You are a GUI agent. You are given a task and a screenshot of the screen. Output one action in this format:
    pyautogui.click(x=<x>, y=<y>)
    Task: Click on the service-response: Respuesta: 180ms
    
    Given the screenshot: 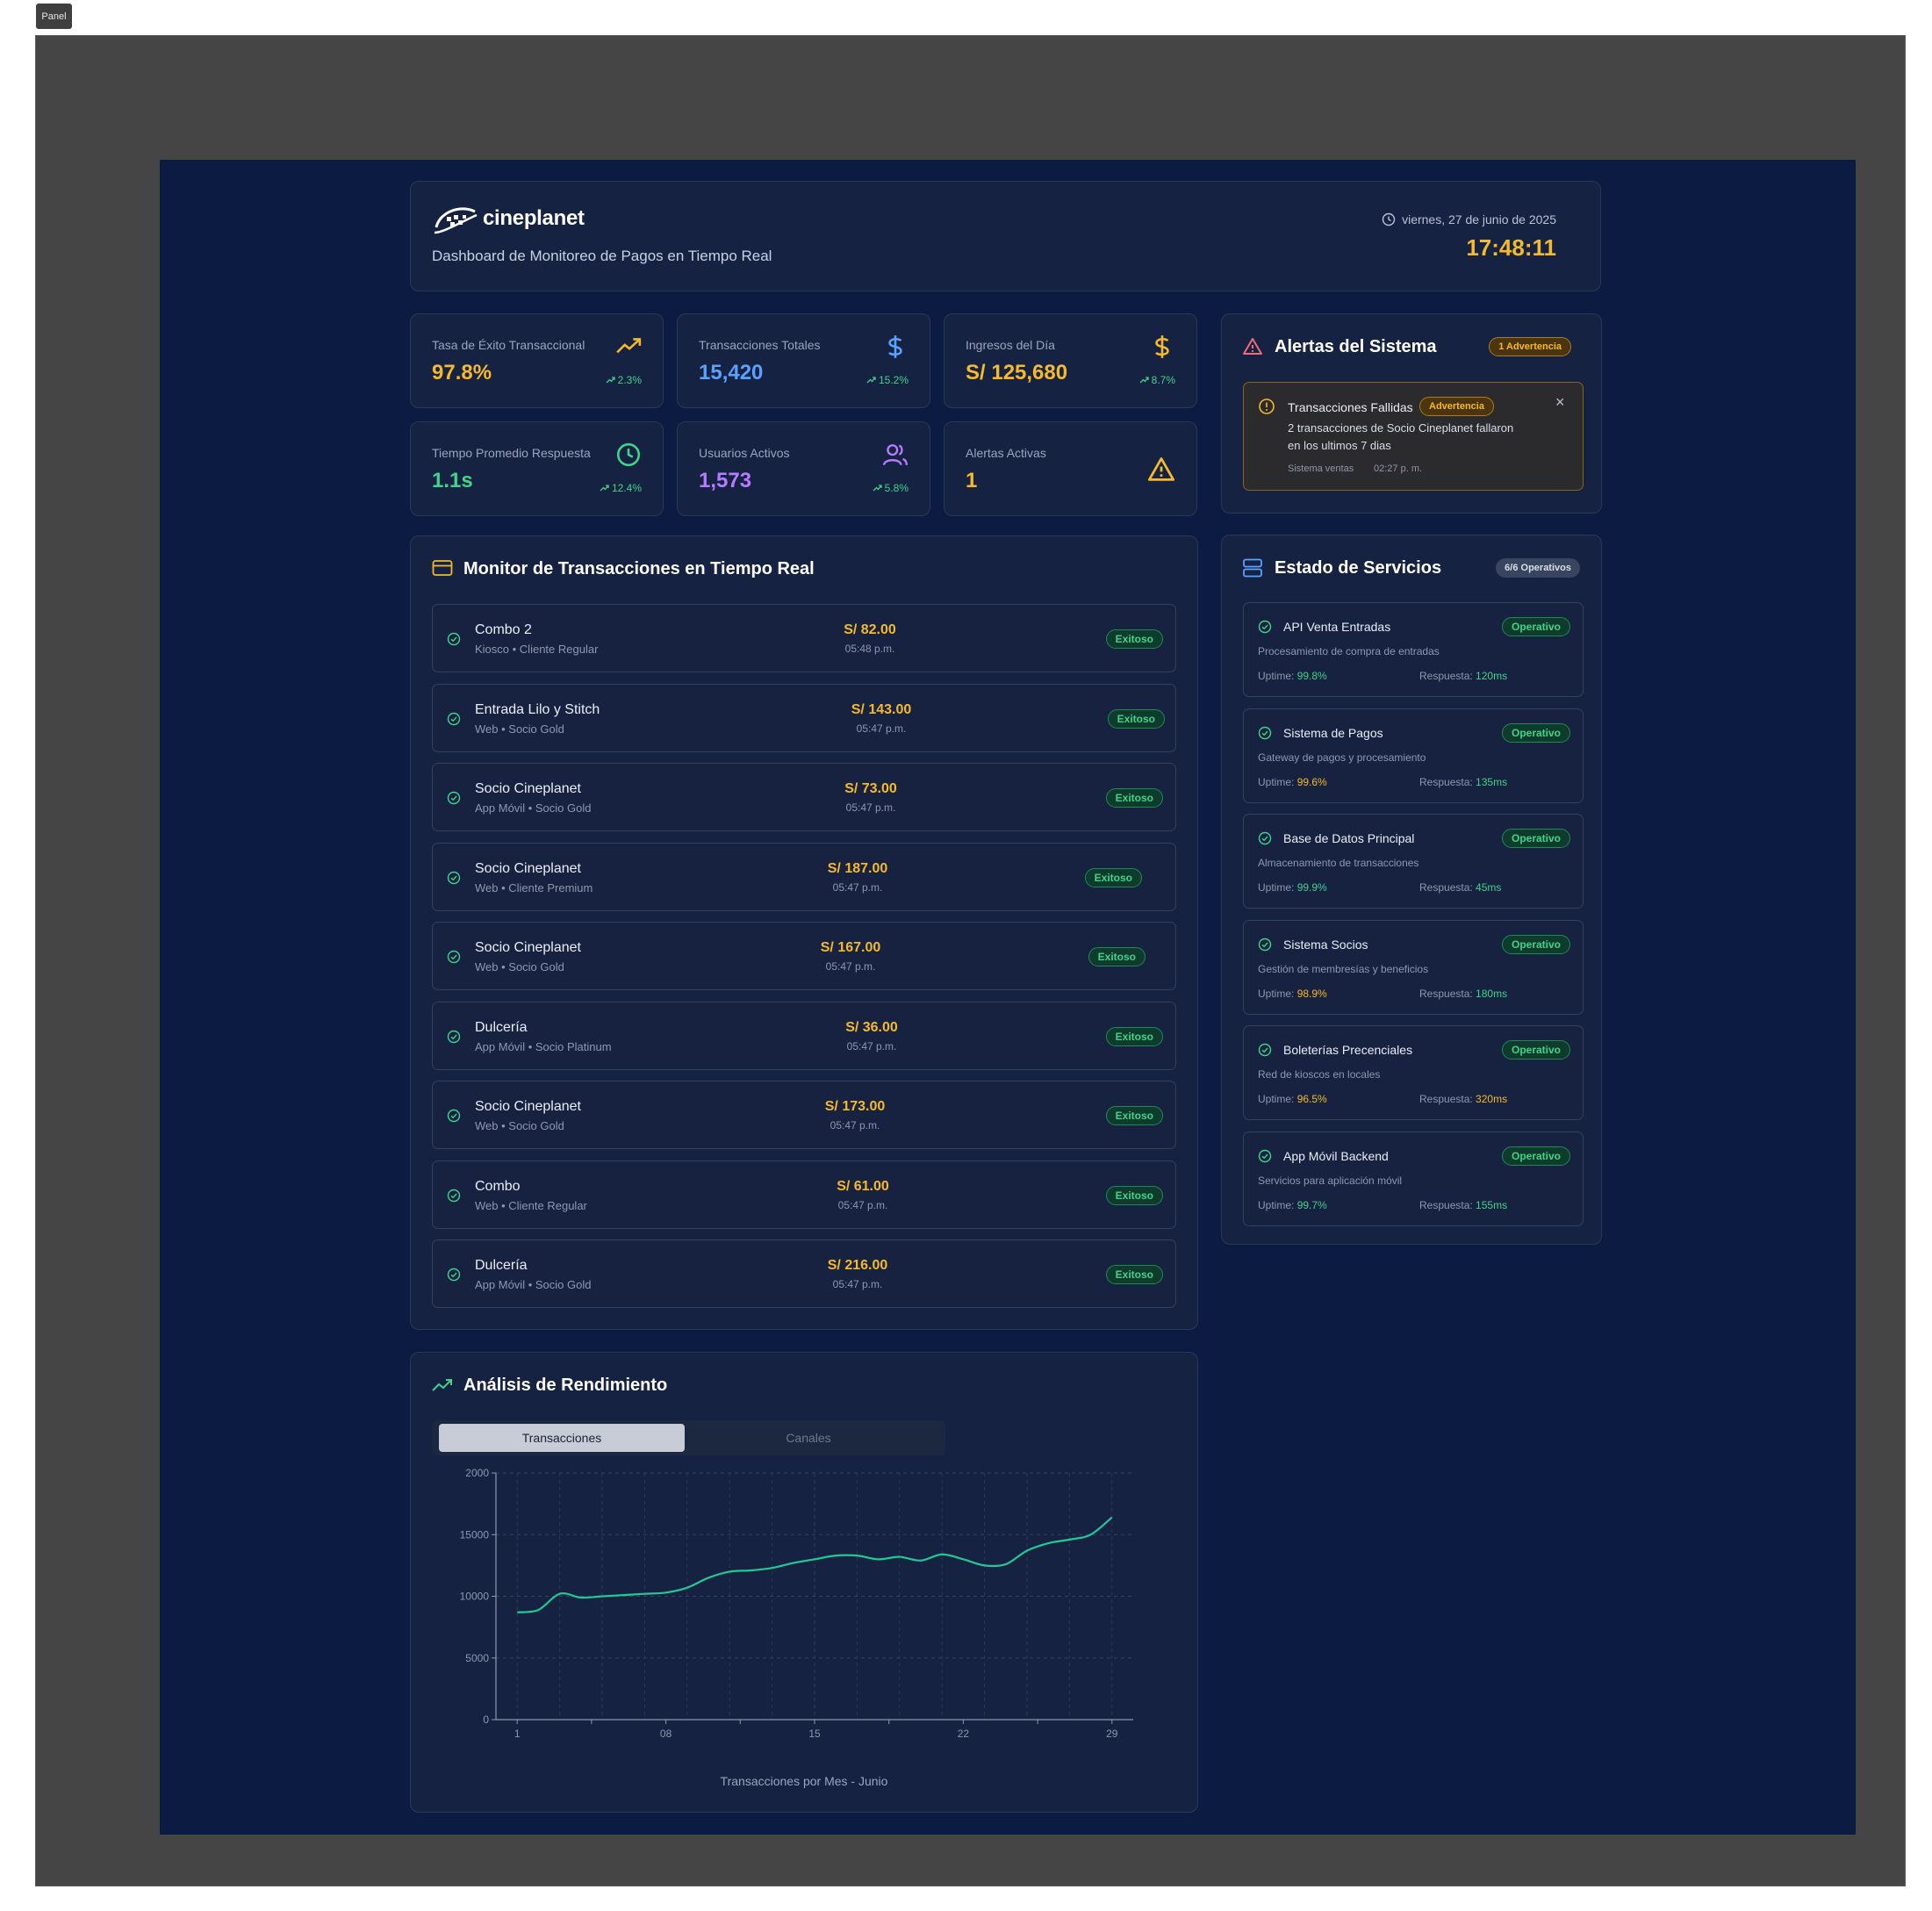 What is the action you would take?
    pyautogui.click(x=1463, y=994)
    